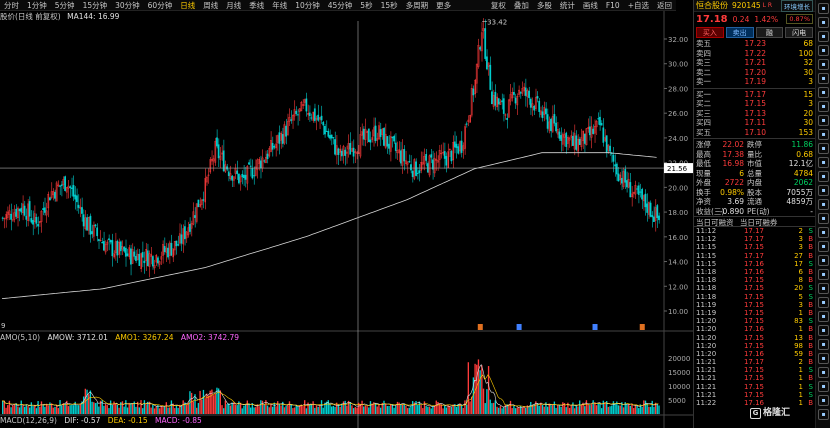 This screenshot has height=428, width=830. Describe the element at coordinates (823, 162) in the screenshot. I see `user-icon: ▪` at that location.